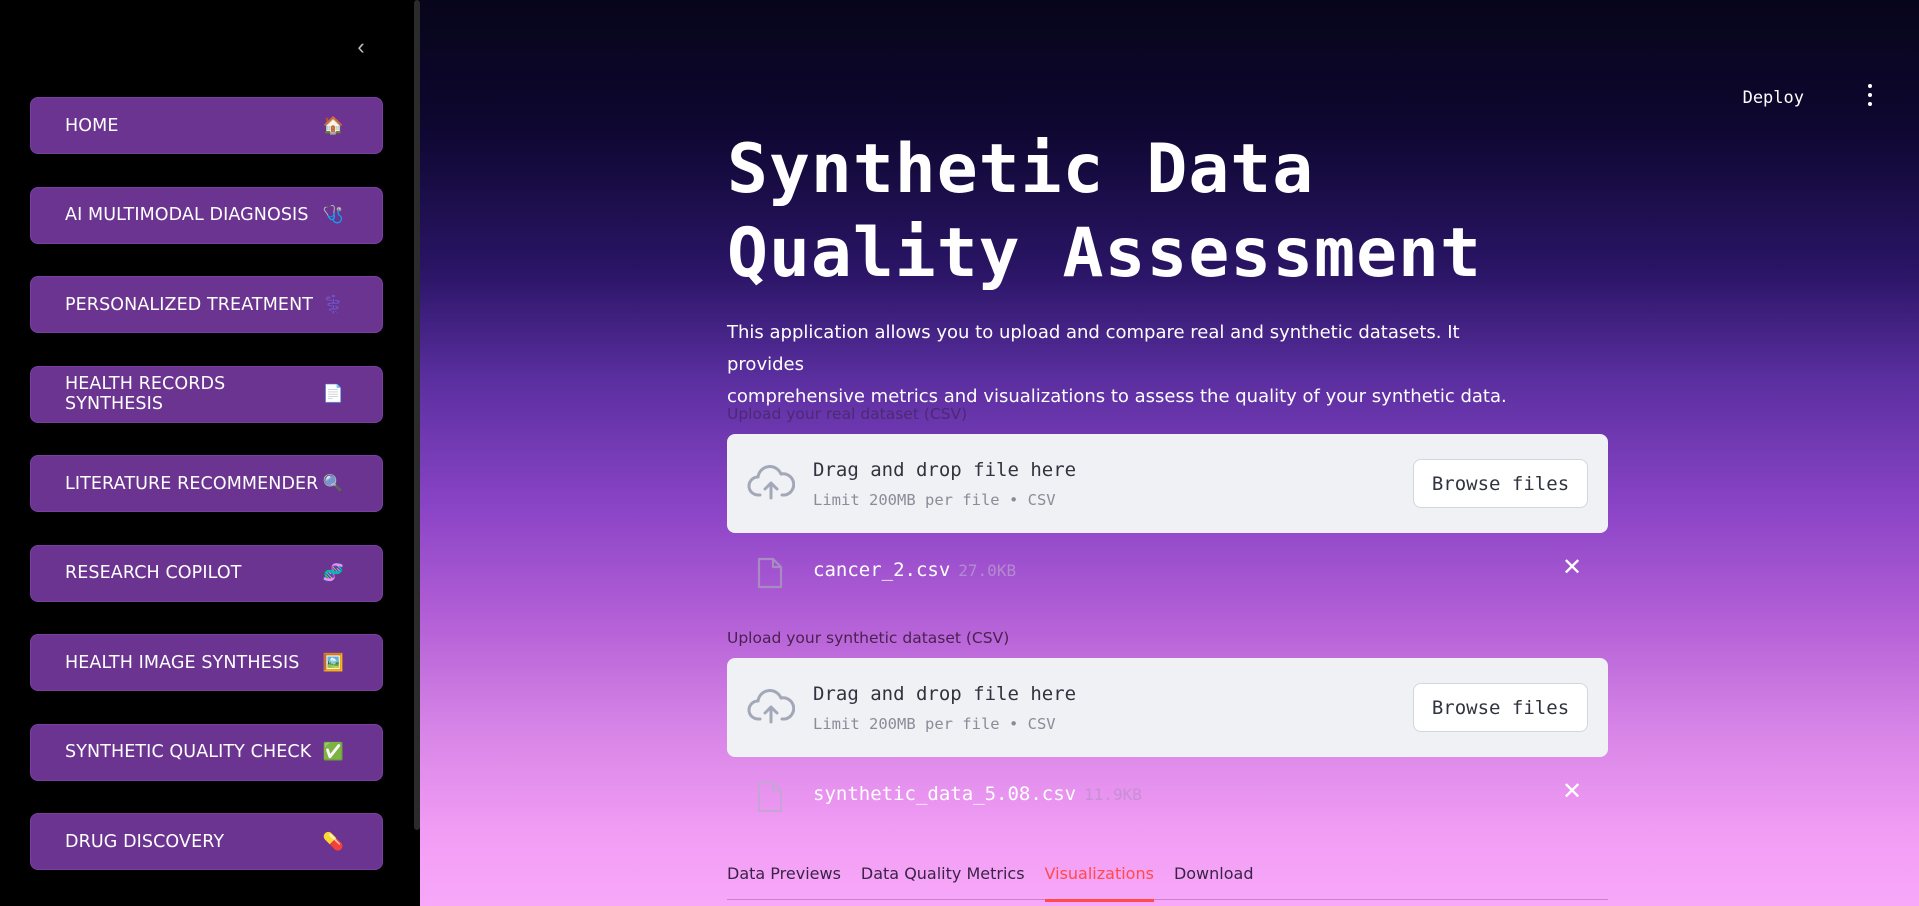  I want to click on tab-data-previews: Data Previews, so click(784, 880).